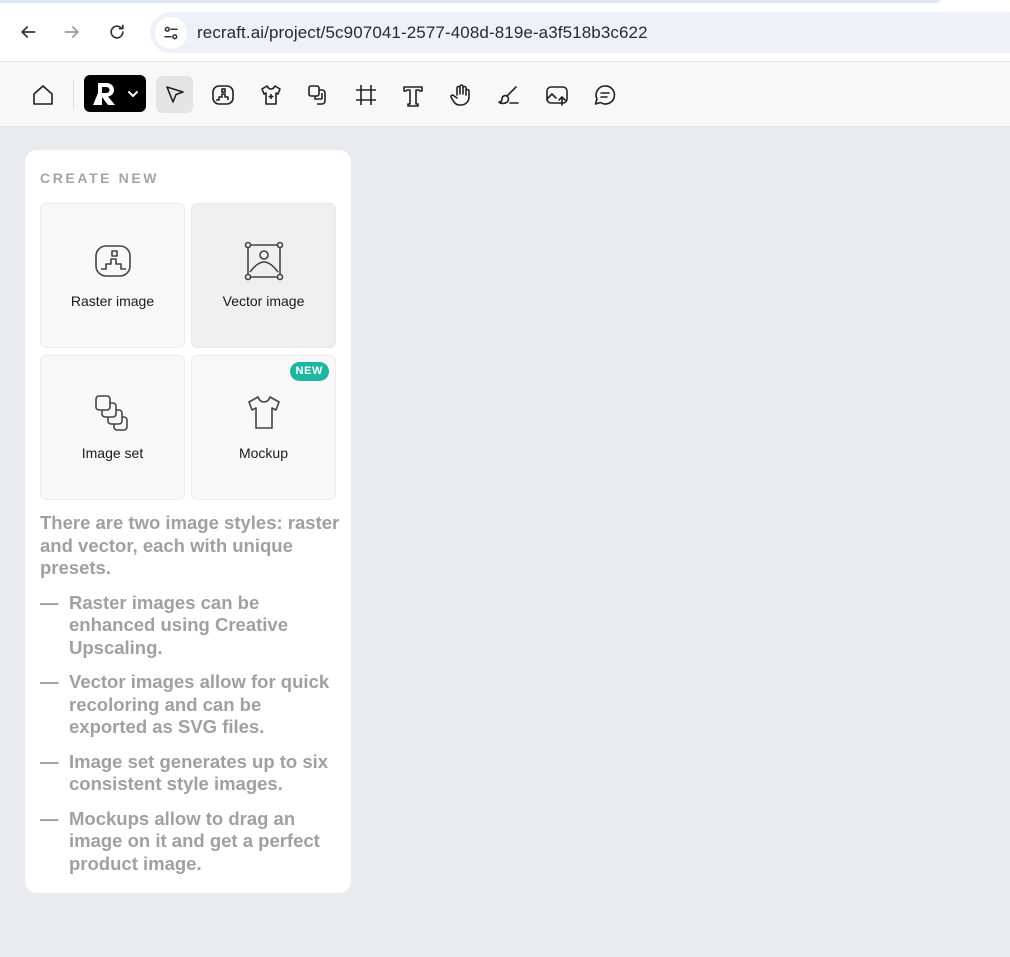 The height and width of the screenshot is (957, 1010). I want to click on brush-icon, so click(508, 94).